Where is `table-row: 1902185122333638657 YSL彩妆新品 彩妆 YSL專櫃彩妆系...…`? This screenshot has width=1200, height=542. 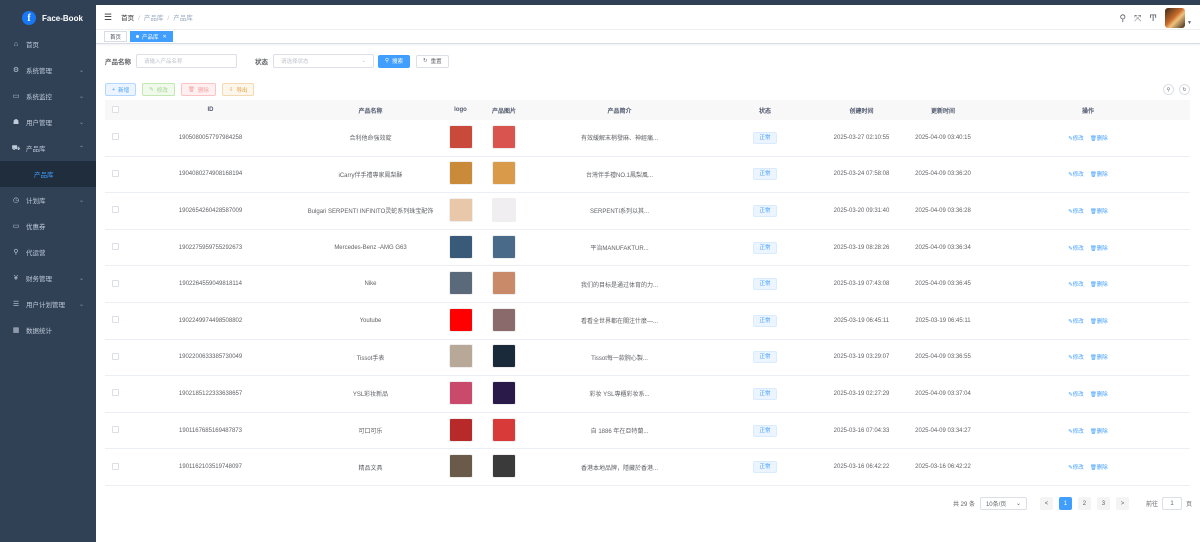
table-row: 1902185122333638657 YSL彩妆新品 彩妆 YSL專櫃彩妆系...… is located at coordinates (647, 394).